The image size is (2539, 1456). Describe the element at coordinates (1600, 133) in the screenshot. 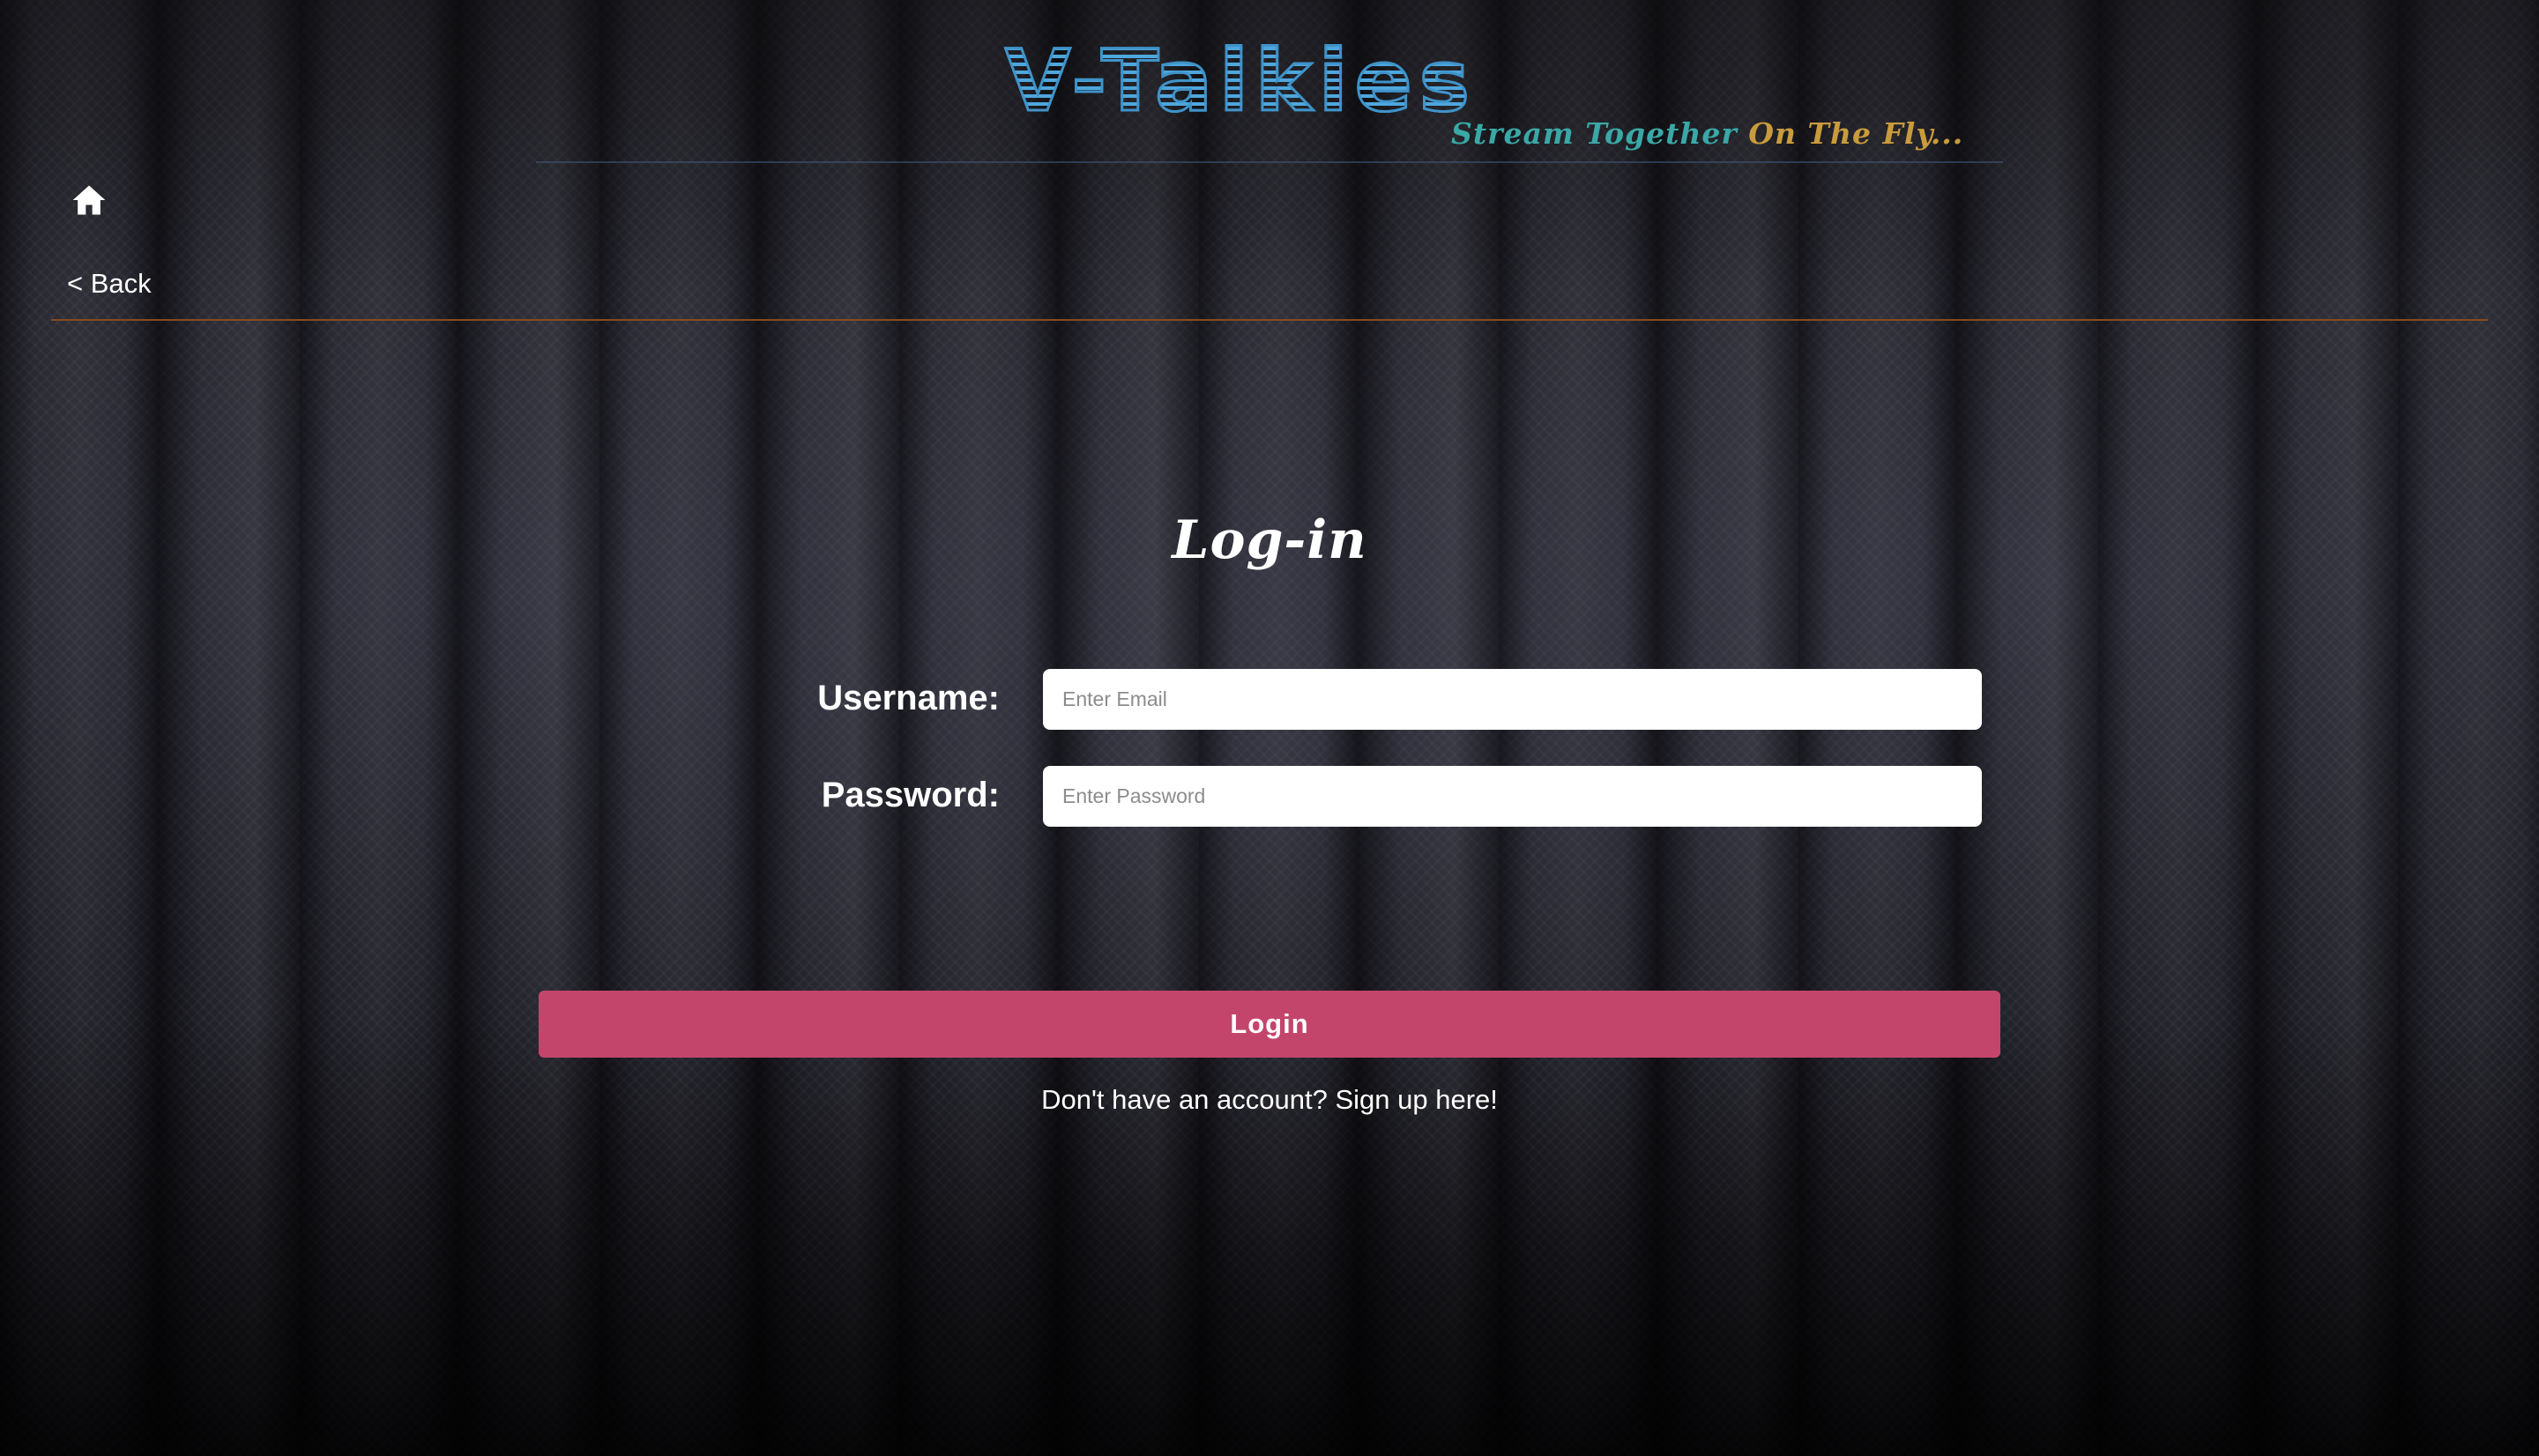

I see `tagline-part-1: Stream Together` at that location.